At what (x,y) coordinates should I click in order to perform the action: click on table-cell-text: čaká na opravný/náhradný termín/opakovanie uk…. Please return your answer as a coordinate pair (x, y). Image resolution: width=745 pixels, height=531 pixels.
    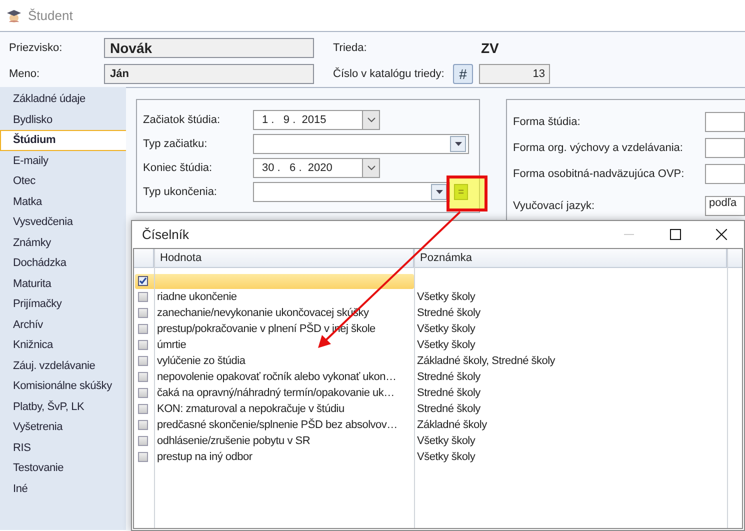
    Looking at the image, I should click on (275, 393).